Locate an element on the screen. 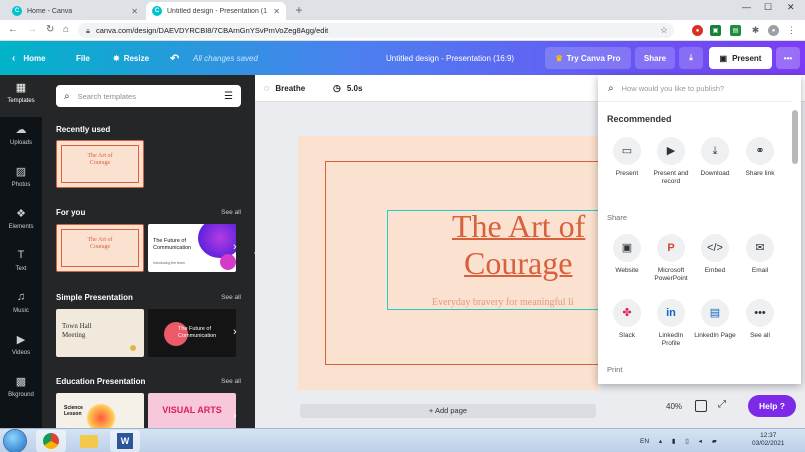 This screenshot has width=805, height=452. home-icon: ⌂ is located at coordinates (66, 29).